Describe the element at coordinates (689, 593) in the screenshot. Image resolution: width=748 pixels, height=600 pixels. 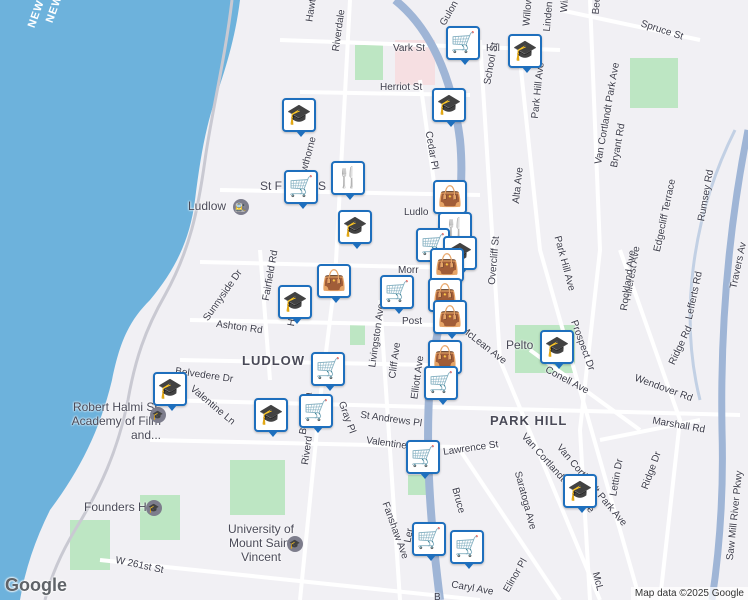
I see `map-attribution: Map data ©2025 Google` at that location.